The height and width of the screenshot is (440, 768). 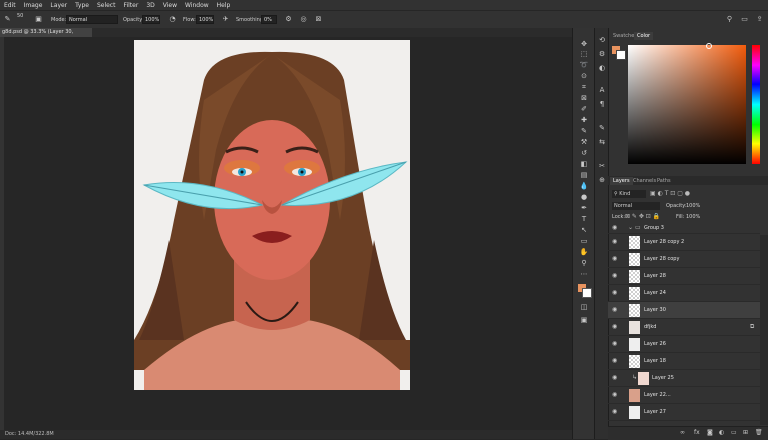 What do you see at coordinates (764, 330) in the screenshot?
I see `layers-scrollbar` at bounding box center [764, 330].